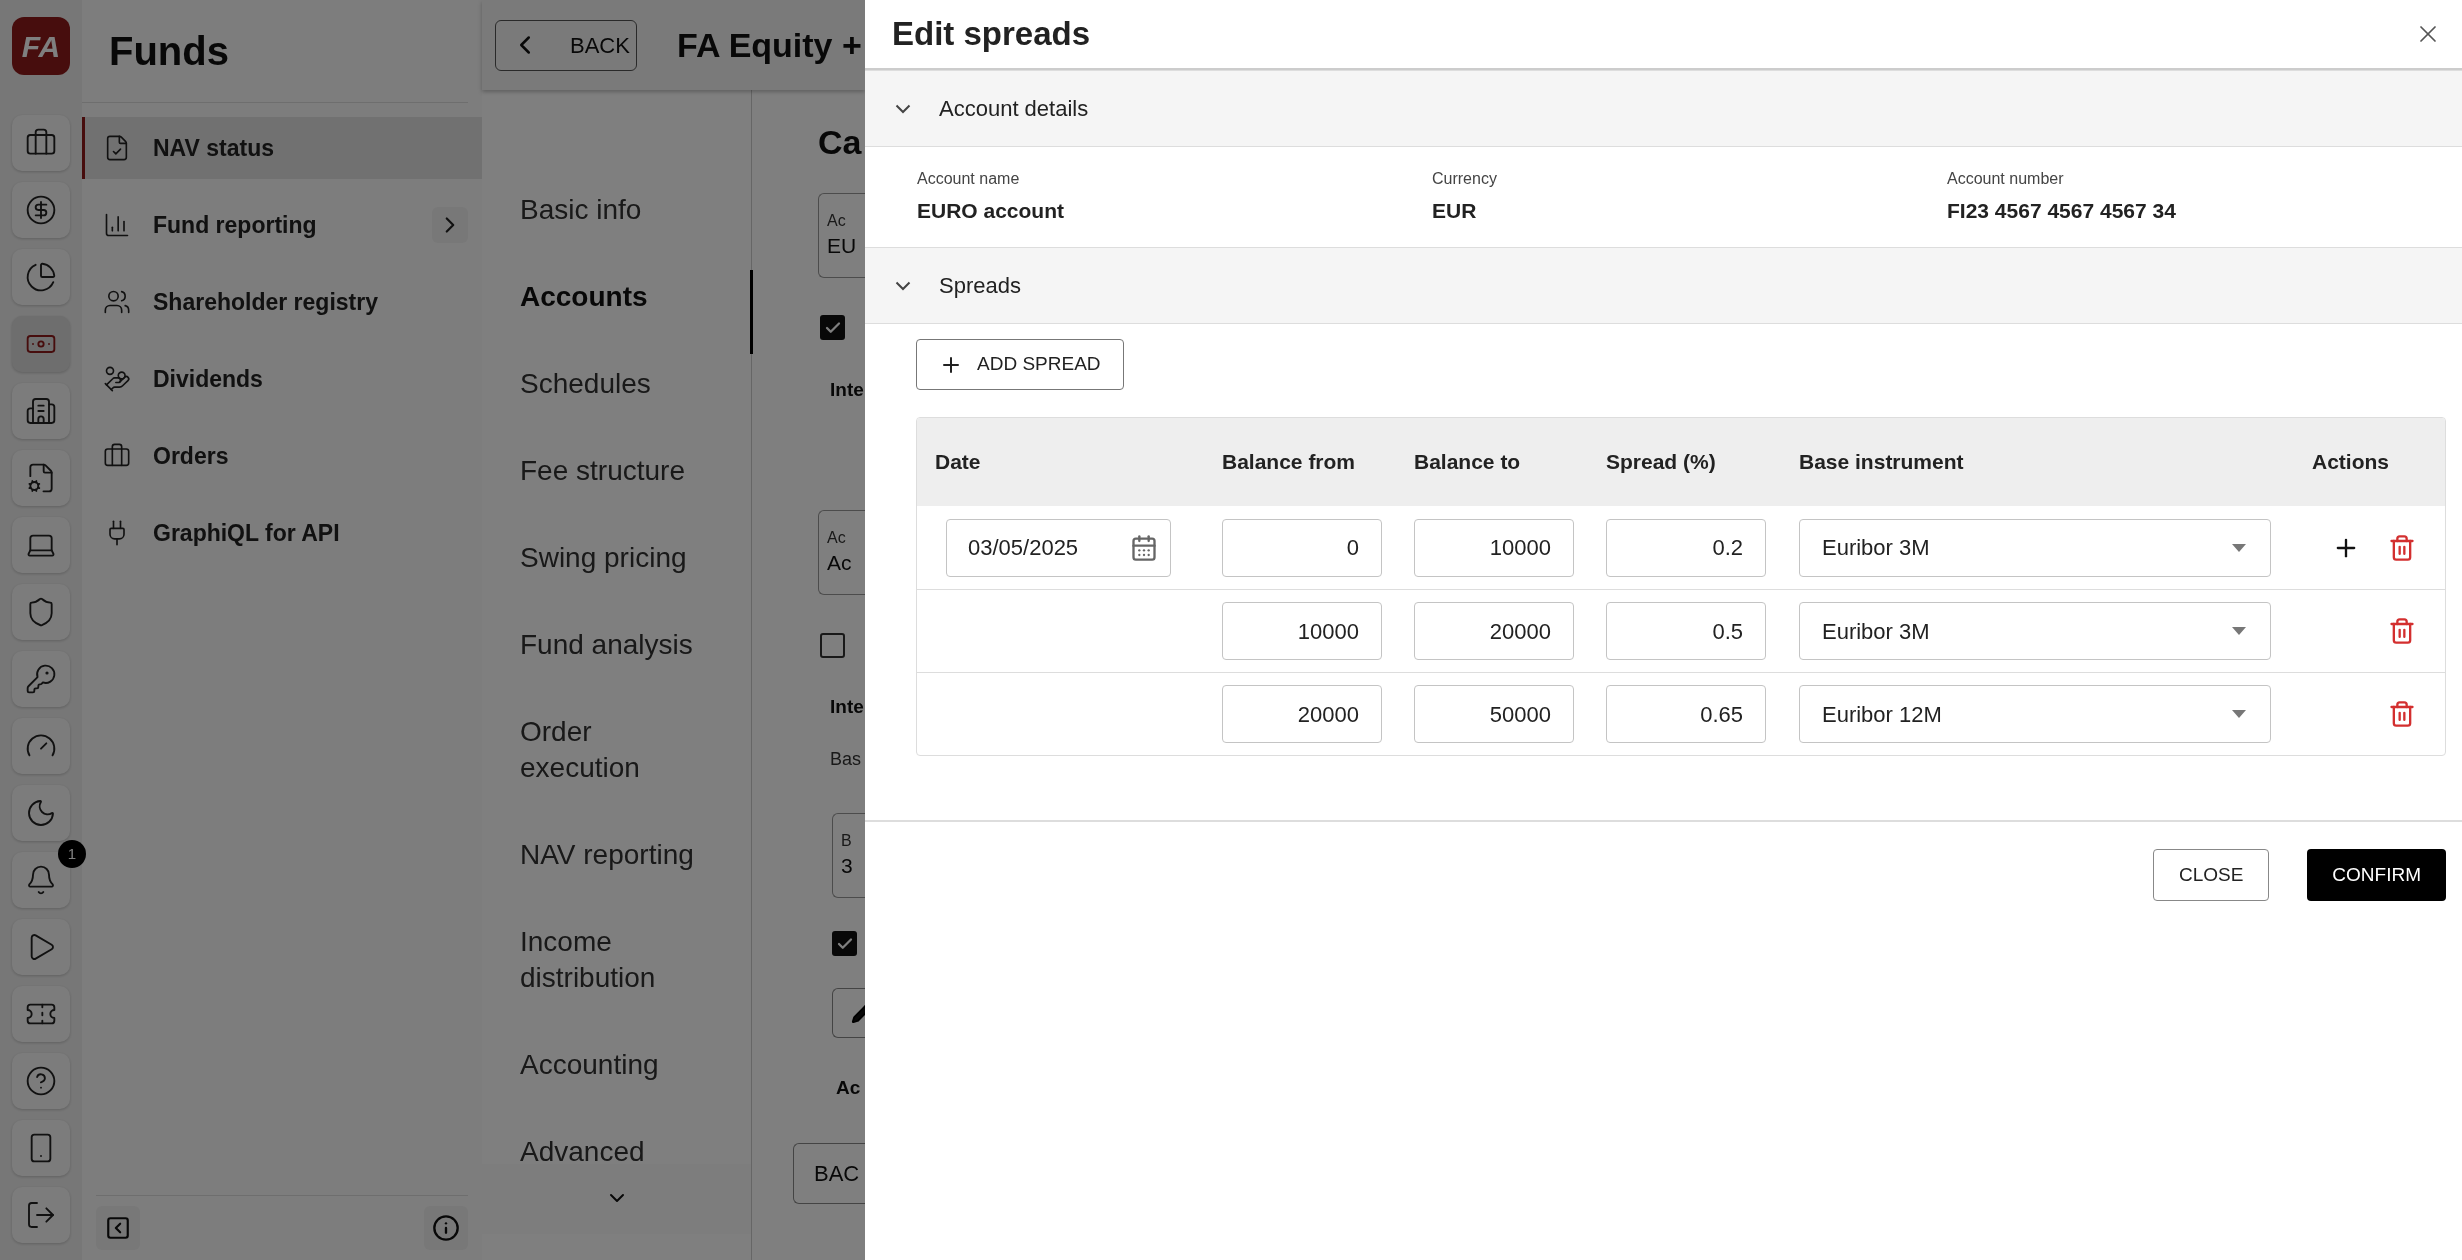  What do you see at coordinates (1289, 462) in the screenshot?
I see `column-header: Balance from` at bounding box center [1289, 462].